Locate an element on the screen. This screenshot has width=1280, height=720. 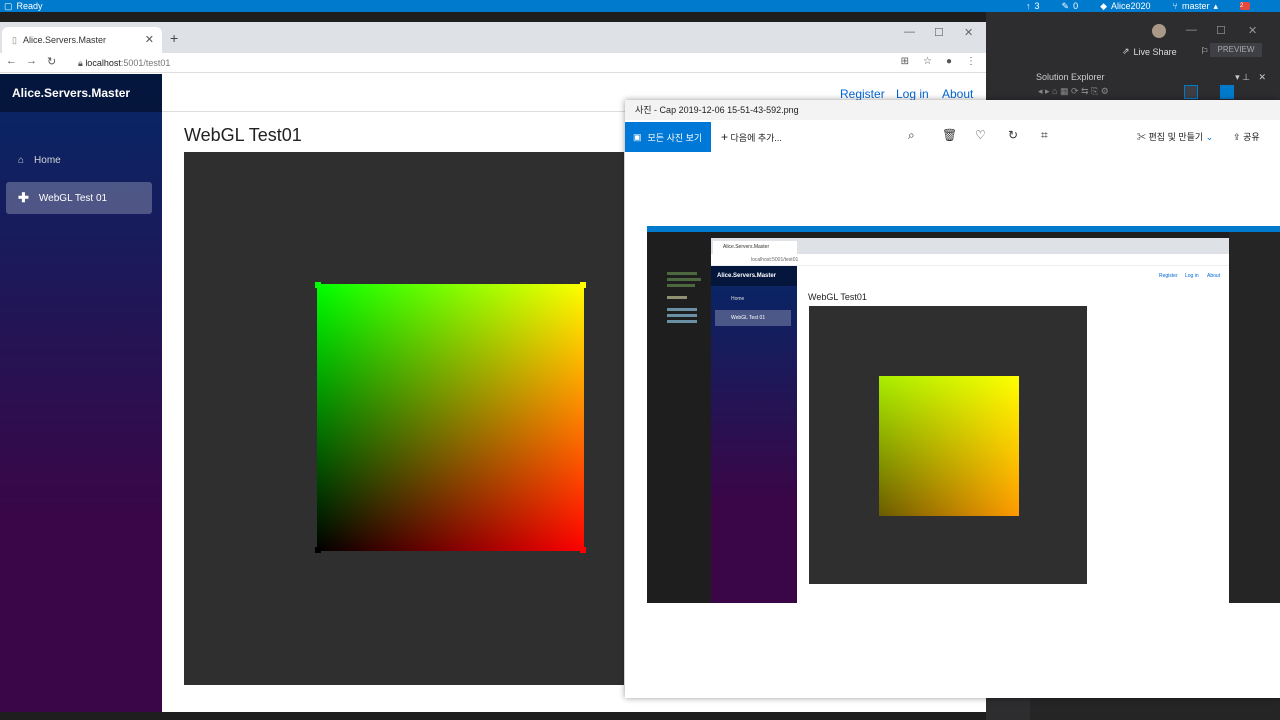
address-bar-icons: ⊞ ☆ ● ⋮ is located at coordinates (938, 61).